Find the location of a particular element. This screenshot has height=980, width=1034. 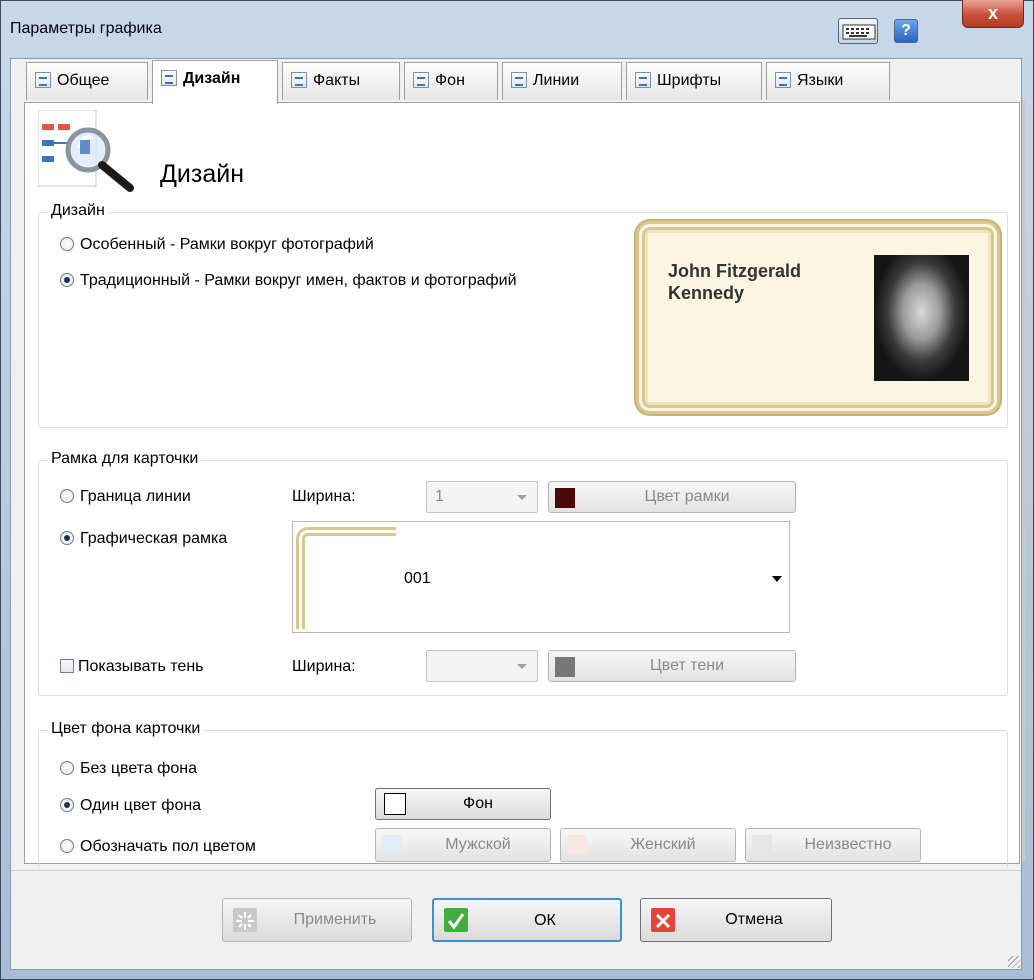

female-color-swatch is located at coordinates (577, 845).